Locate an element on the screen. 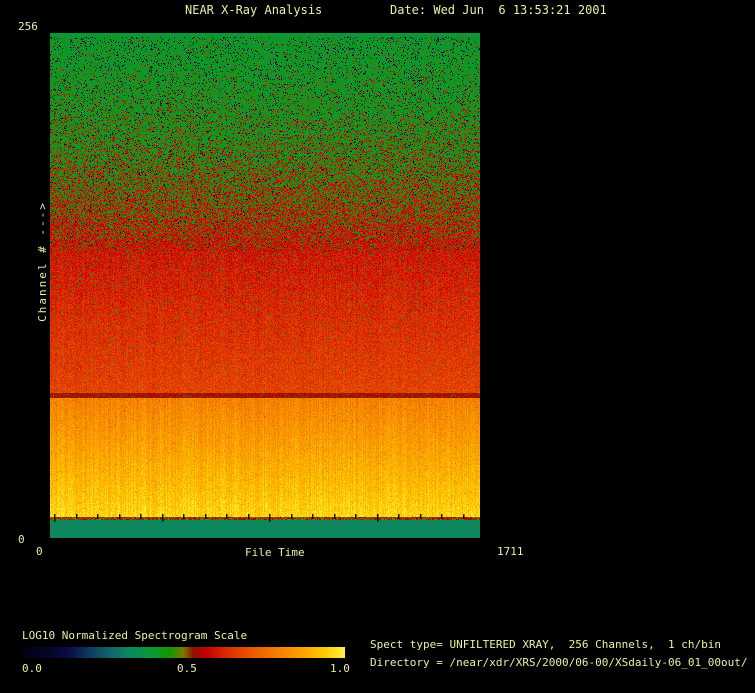  colorbar-gradient is located at coordinates (183, 652).